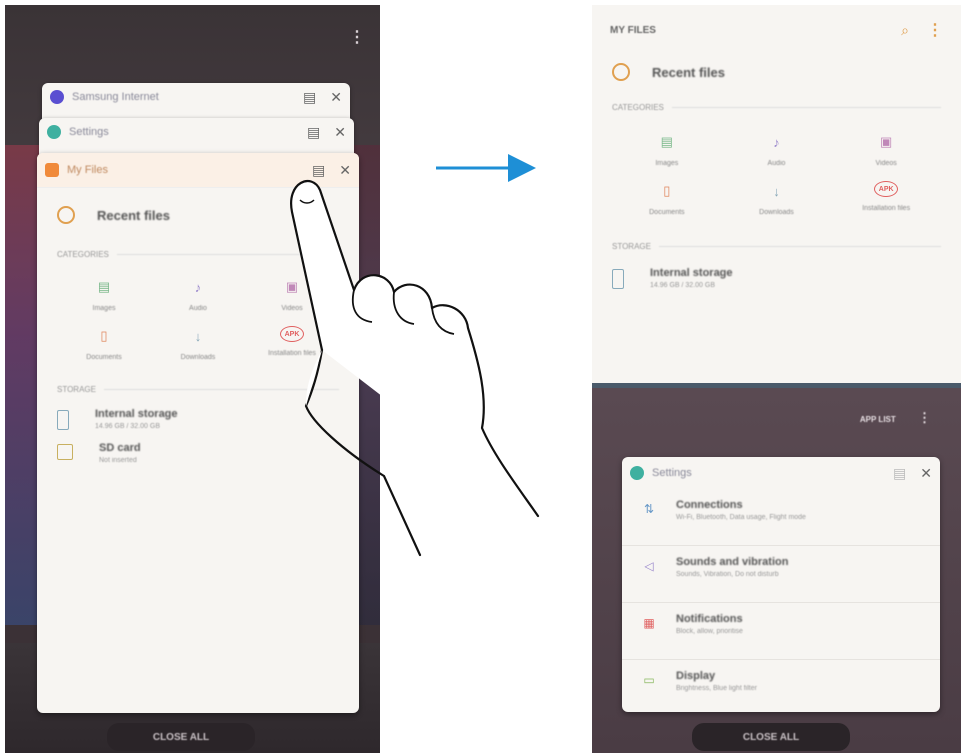  What do you see at coordinates (776, 246) in the screenshot?
I see `storage-header: STORAGE` at bounding box center [776, 246].